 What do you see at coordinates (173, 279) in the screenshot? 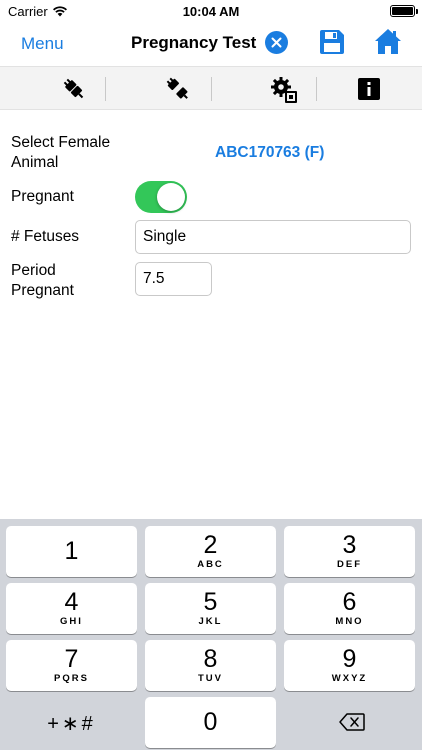
I see `period-field: 7.5` at bounding box center [173, 279].